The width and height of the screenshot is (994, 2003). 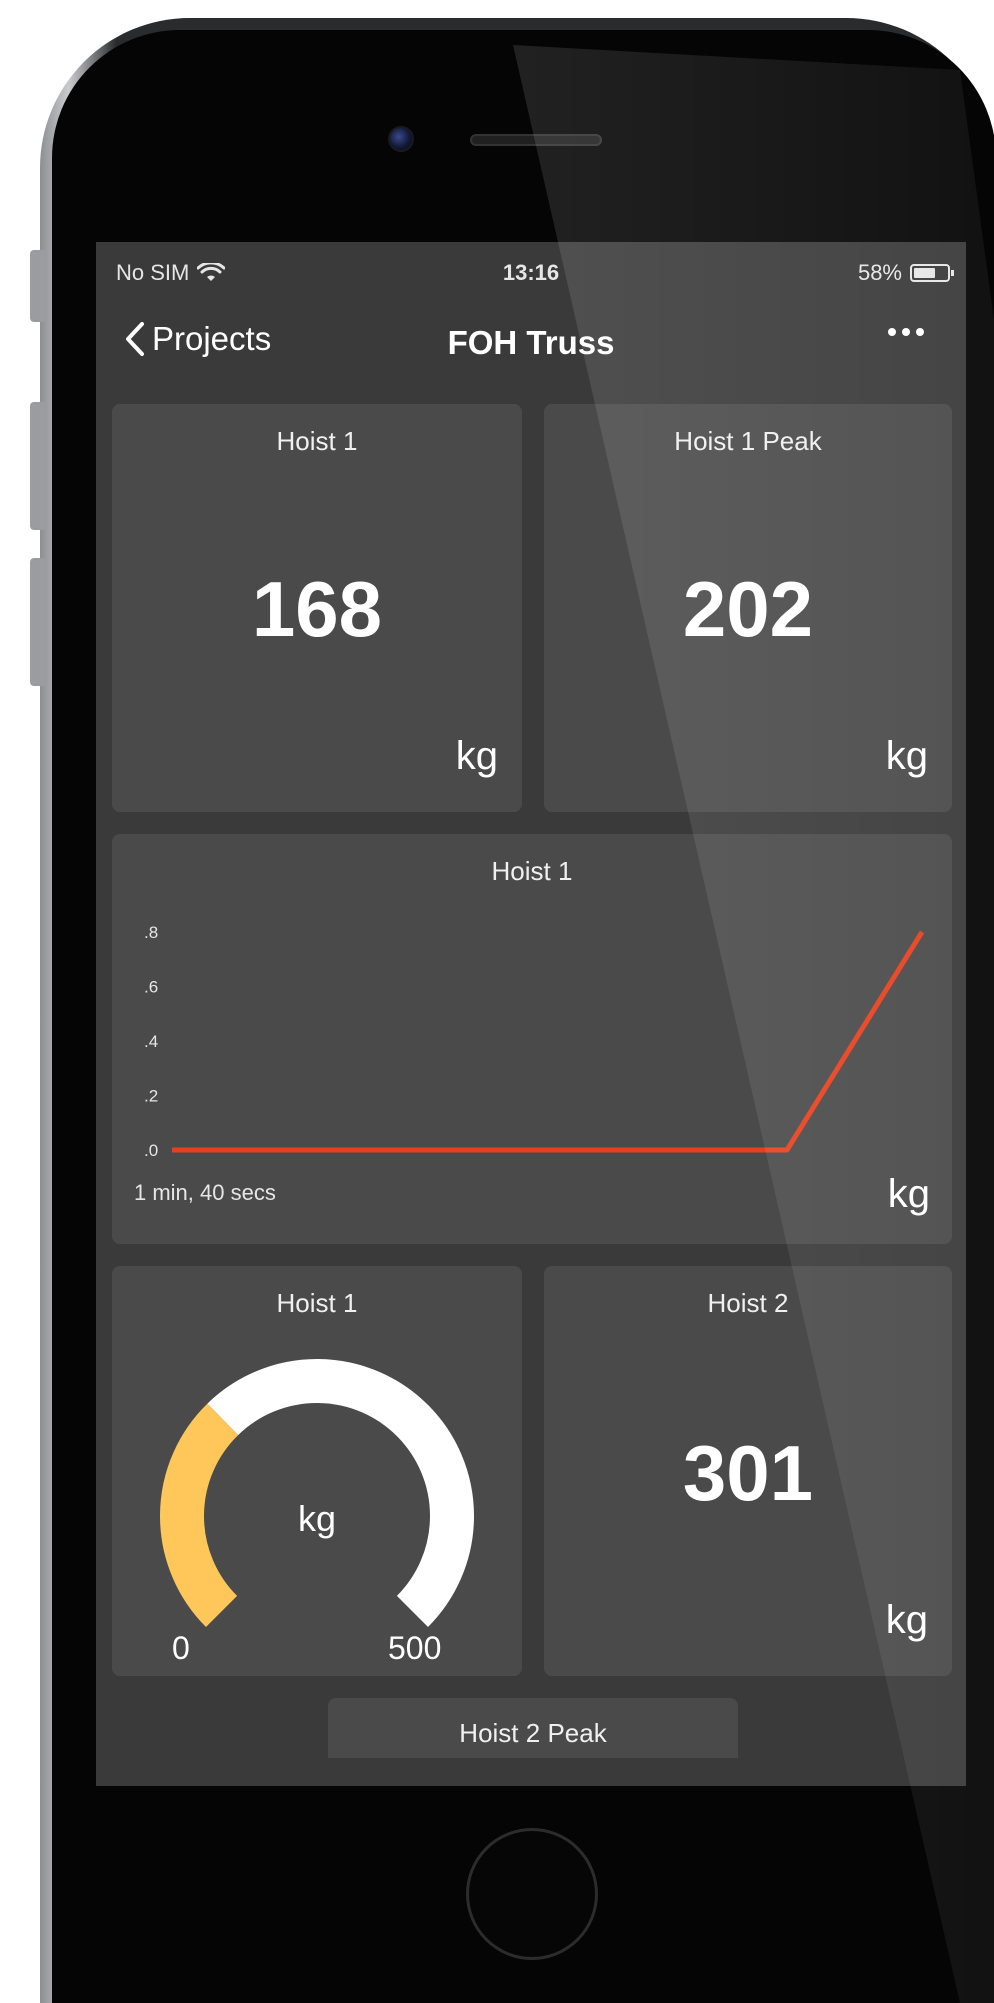 I want to click on hoist2-value-tile: Hoist 2 301 kg, so click(x=748, y=1471).